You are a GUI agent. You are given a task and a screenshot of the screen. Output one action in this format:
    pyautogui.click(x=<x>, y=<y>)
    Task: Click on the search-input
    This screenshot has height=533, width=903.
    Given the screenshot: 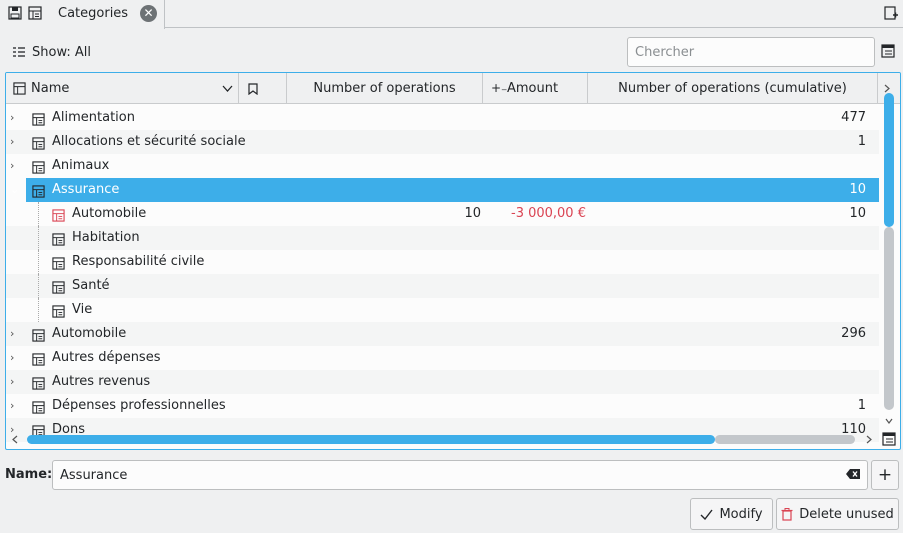 What is the action you would take?
    pyautogui.click(x=751, y=52)
    